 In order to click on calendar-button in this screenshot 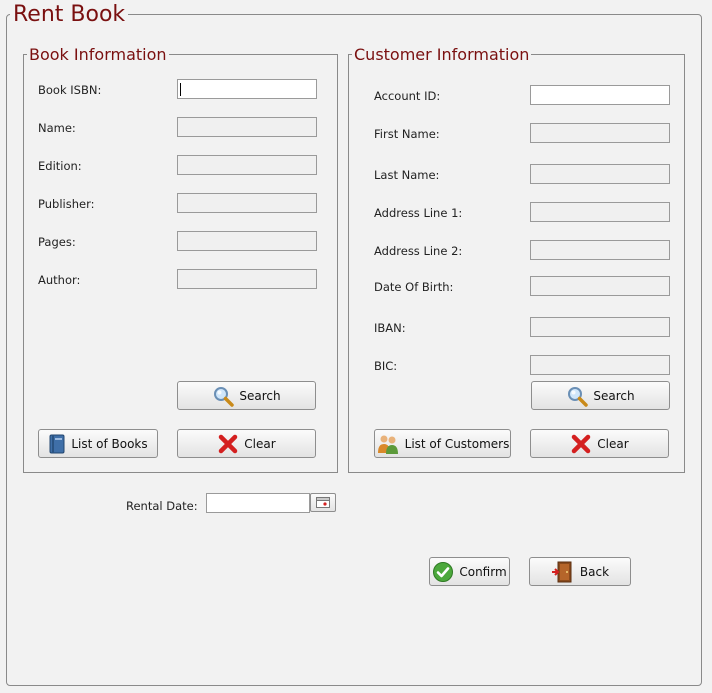, I will do `click(323, 502)`.